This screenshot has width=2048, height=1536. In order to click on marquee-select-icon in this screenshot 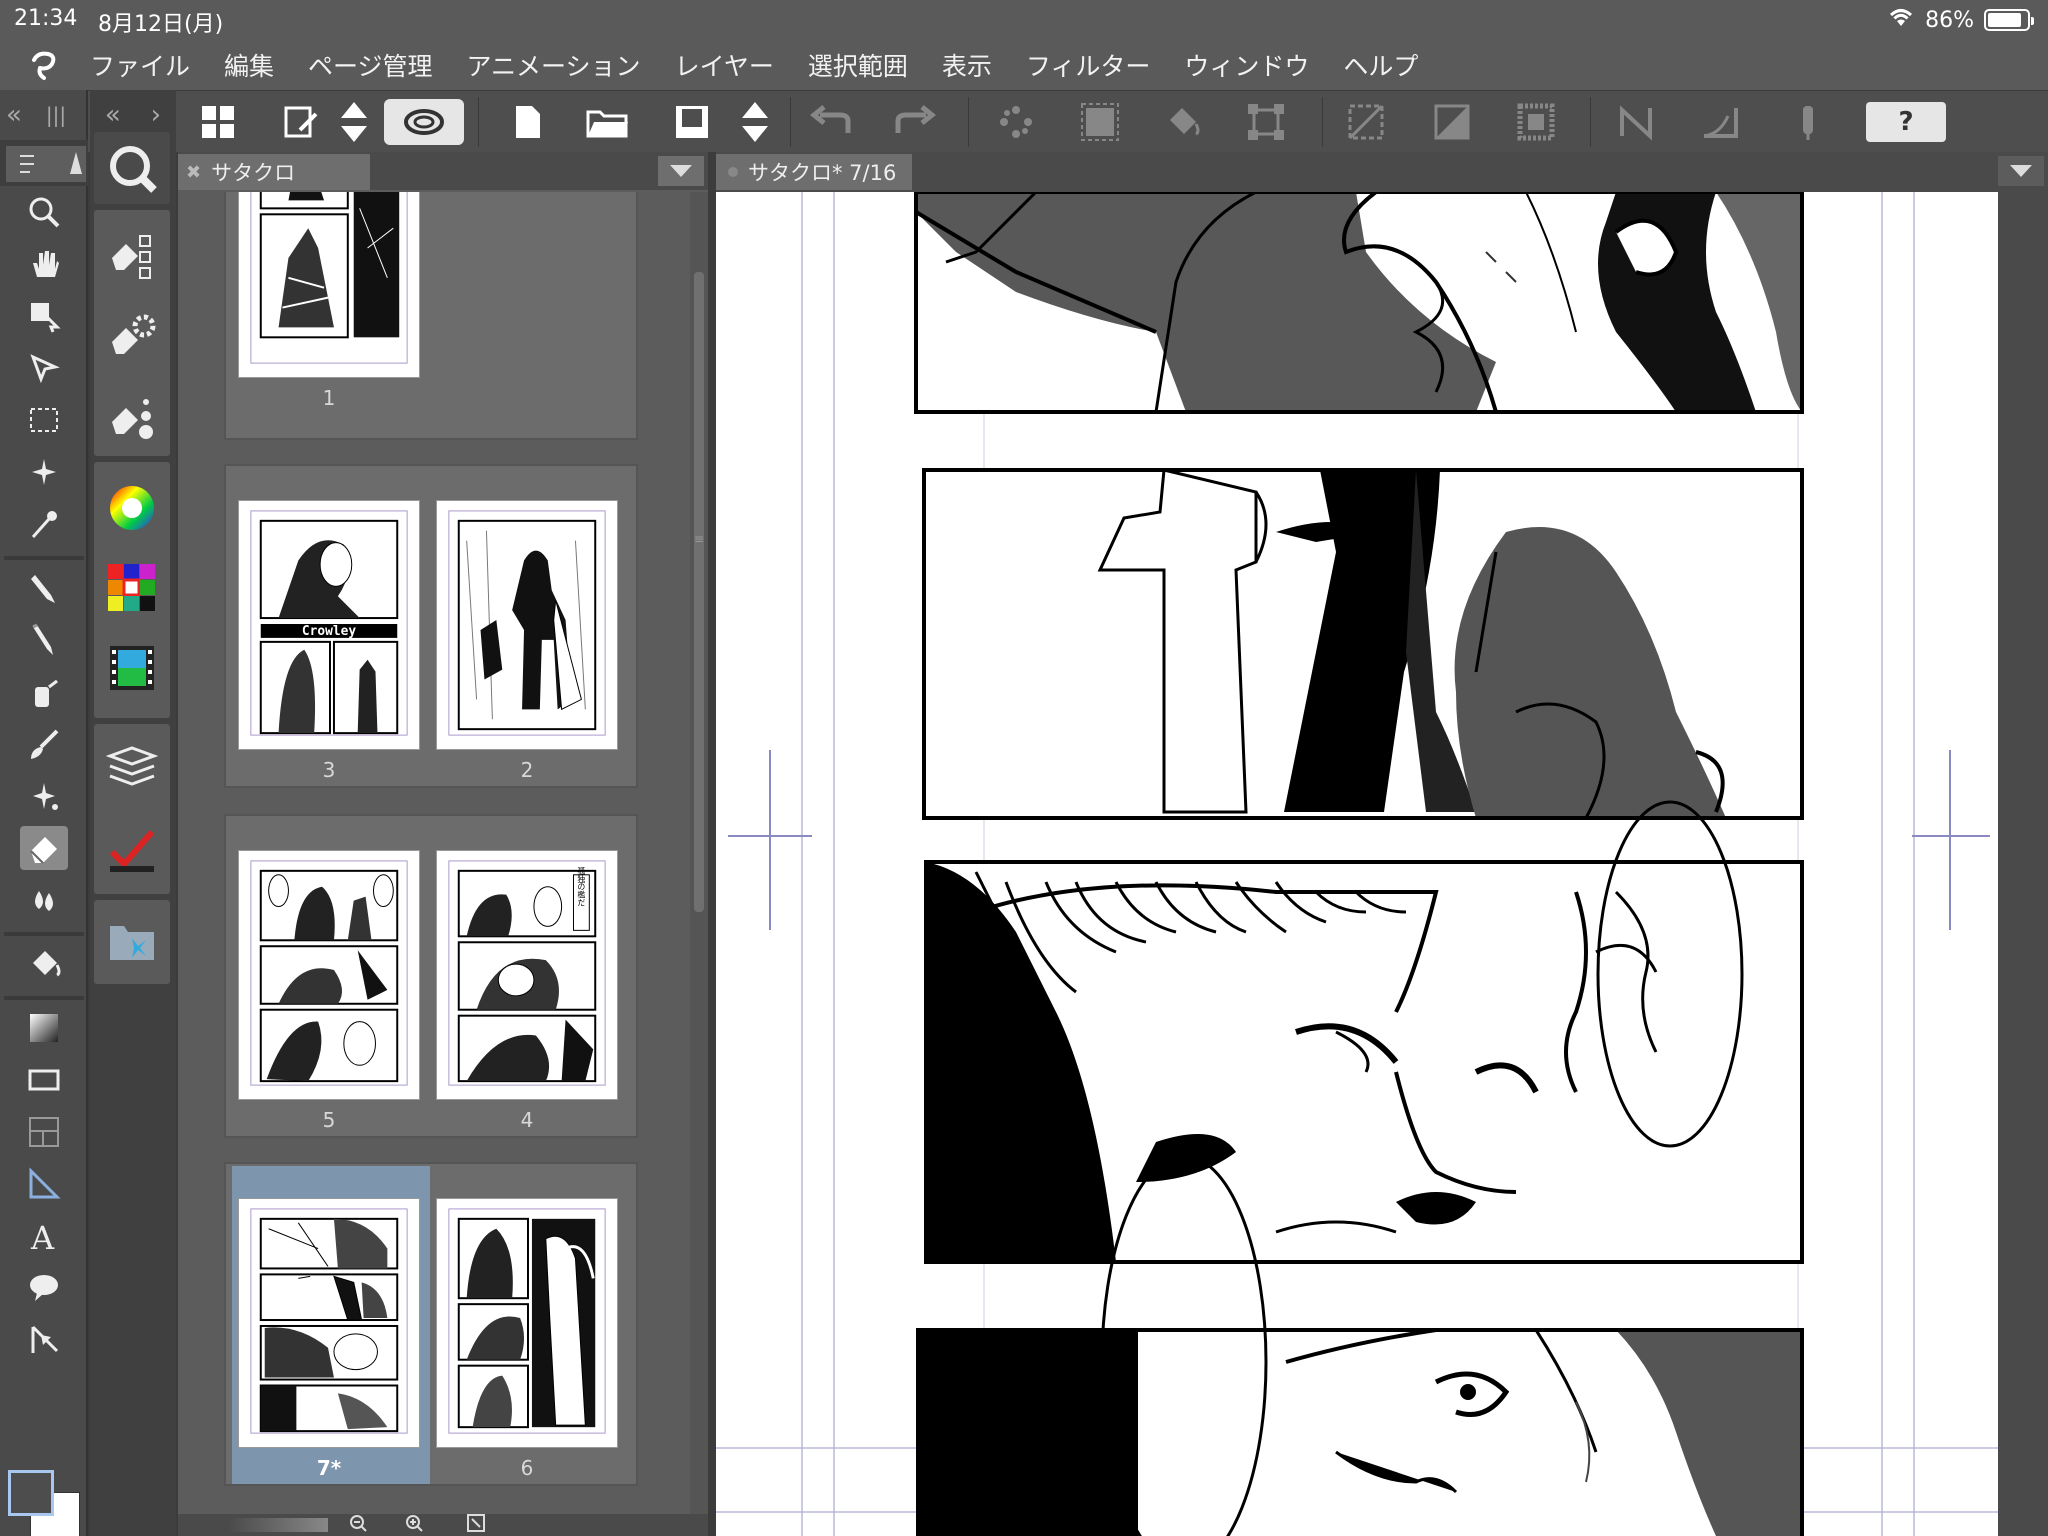, I will do `click(44, 420)`.